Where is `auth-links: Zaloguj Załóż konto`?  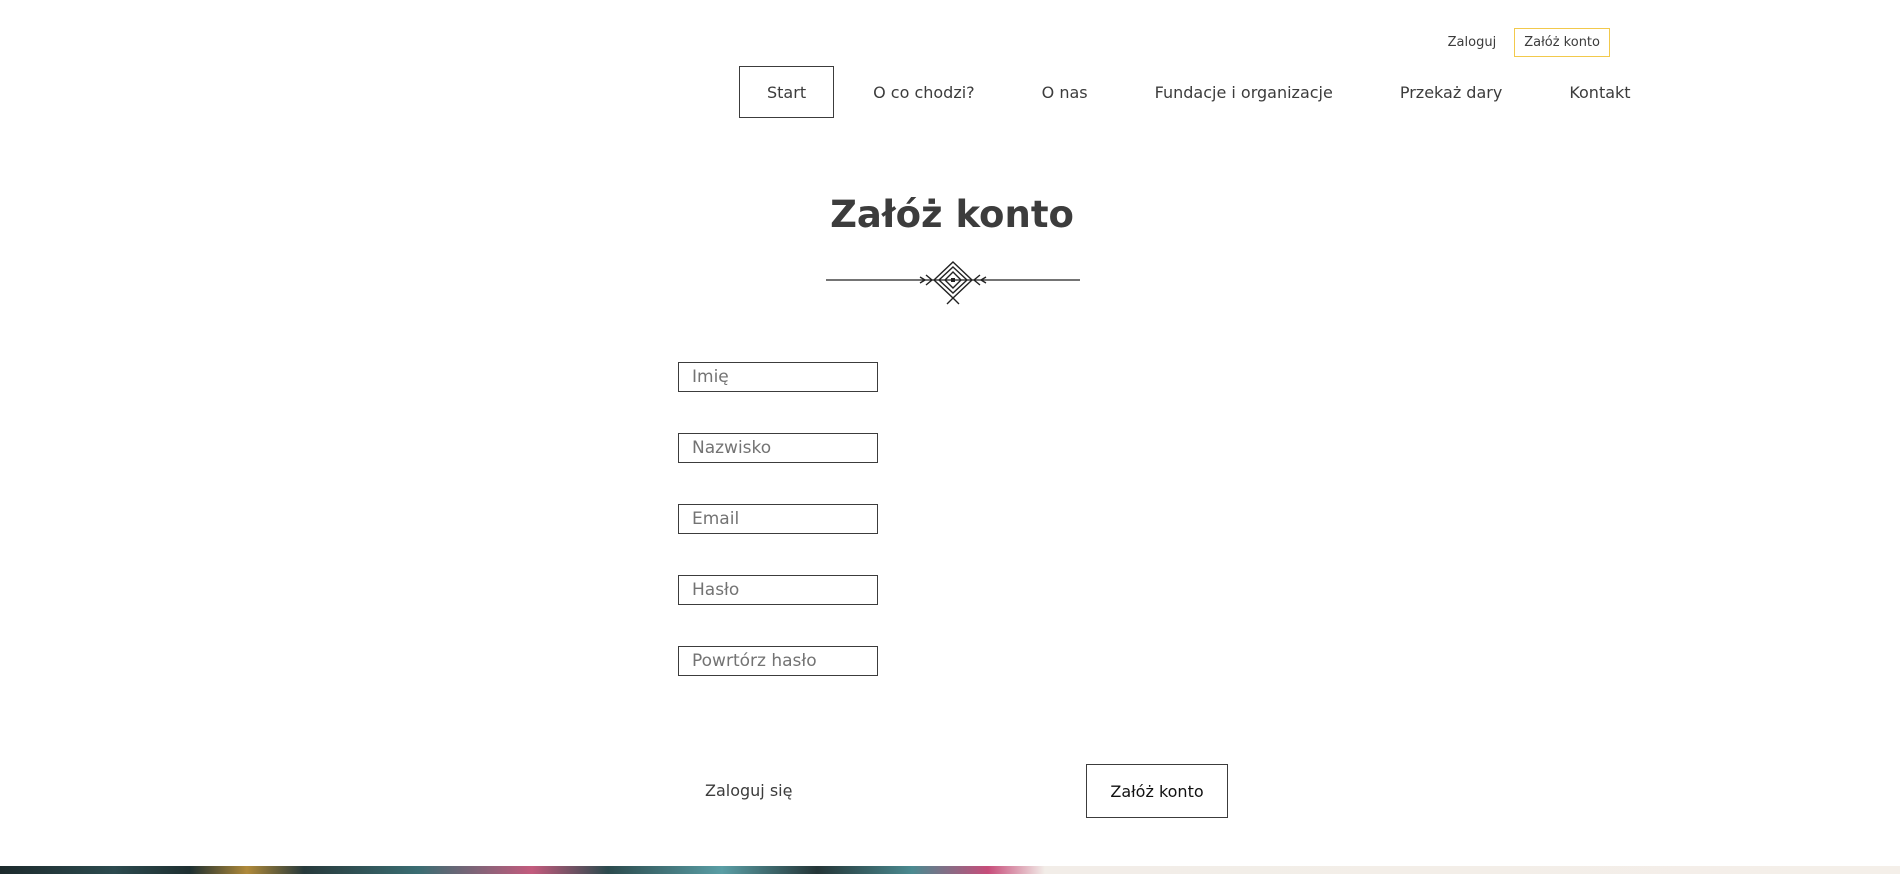 auth-links: Zaloguj Załóż konto is located at coordinates (1529, 42).